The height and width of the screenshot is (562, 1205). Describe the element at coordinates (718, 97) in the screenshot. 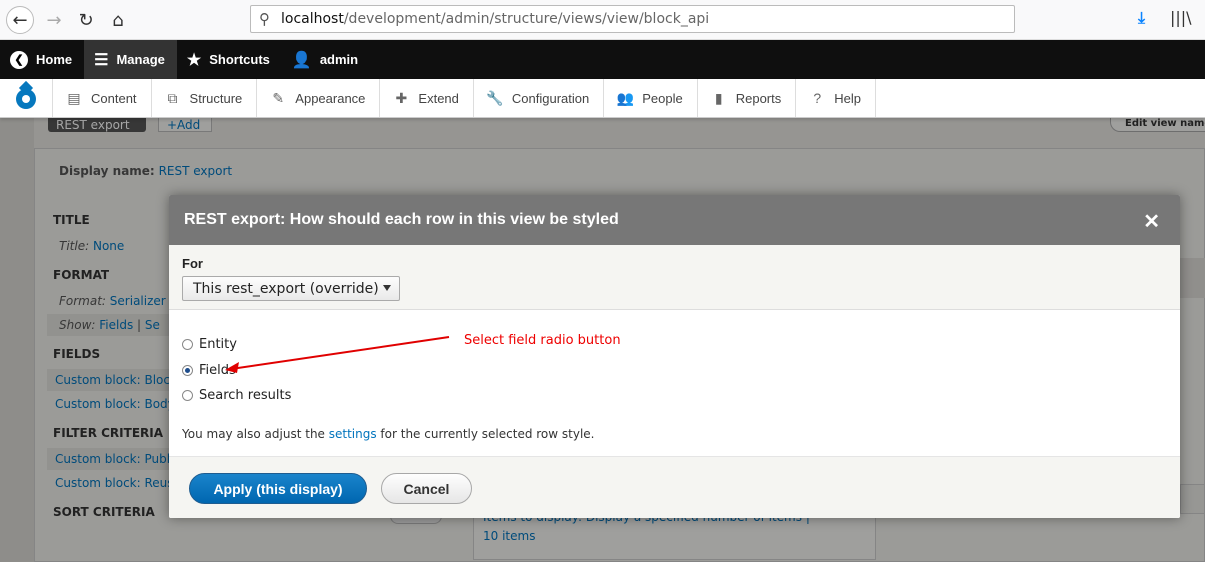

I see `bar-chart-icon: ▮` at that location.